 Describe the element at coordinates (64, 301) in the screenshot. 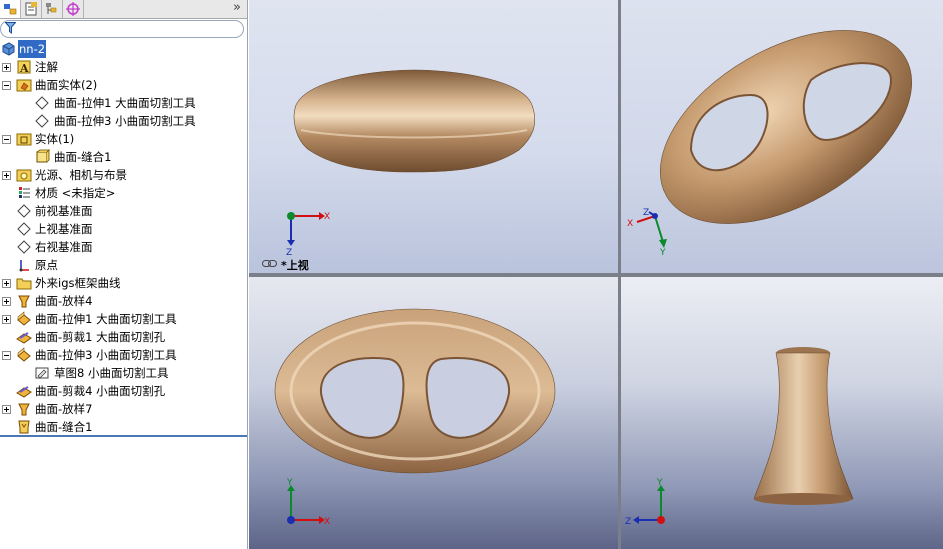

I see `tree-item-label: 曲面-放样4` at that location.